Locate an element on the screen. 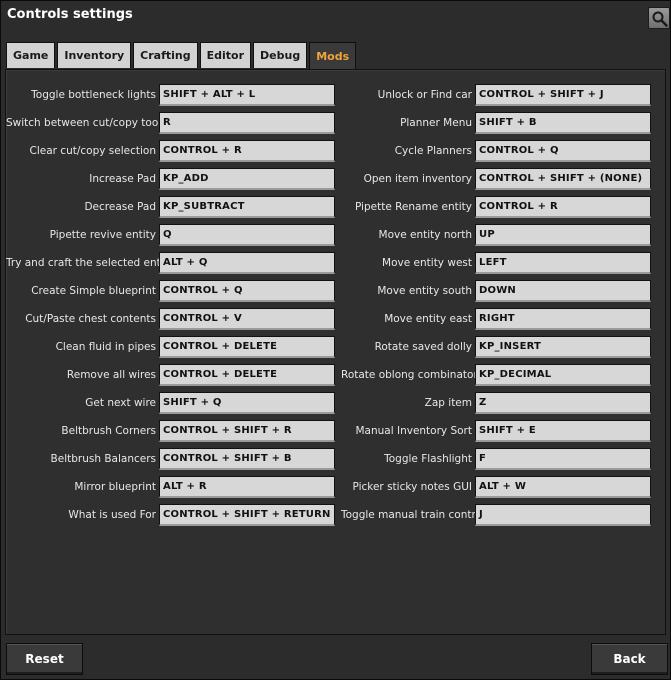  key-binding-button: DOWN is located at coordinates (563, 291).